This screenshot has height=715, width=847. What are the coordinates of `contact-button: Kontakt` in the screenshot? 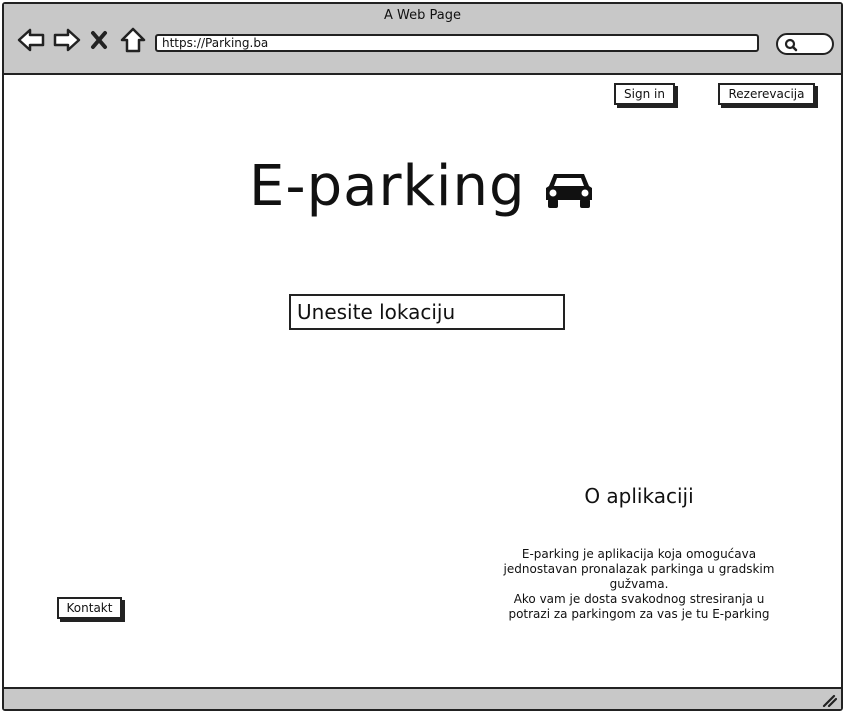 It's located at (89, 608).